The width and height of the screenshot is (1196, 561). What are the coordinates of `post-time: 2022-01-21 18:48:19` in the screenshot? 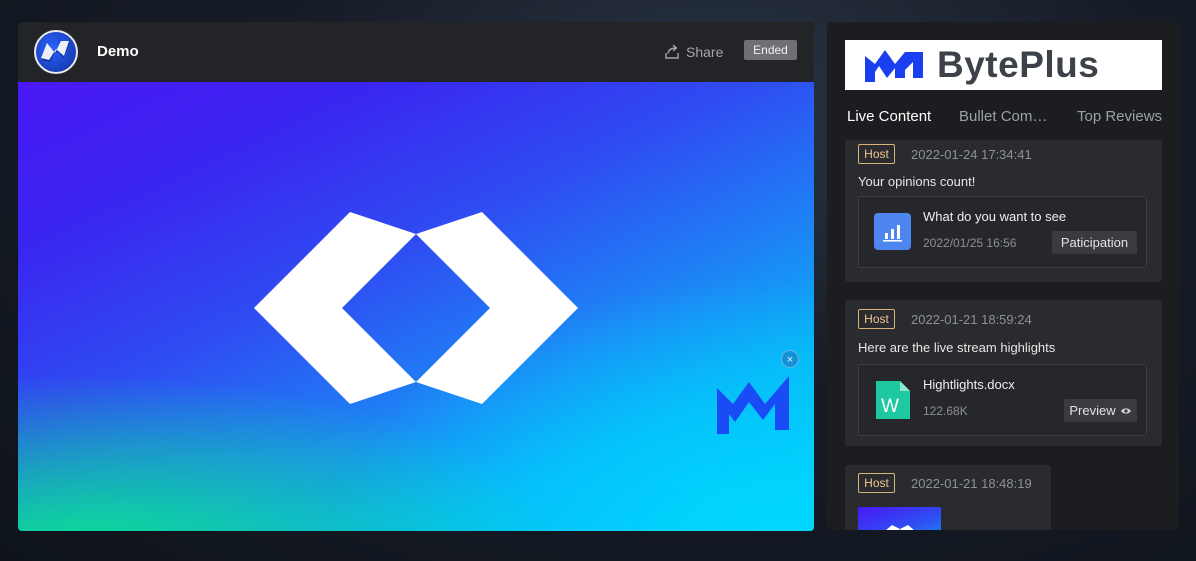 It's located at (971, 483).